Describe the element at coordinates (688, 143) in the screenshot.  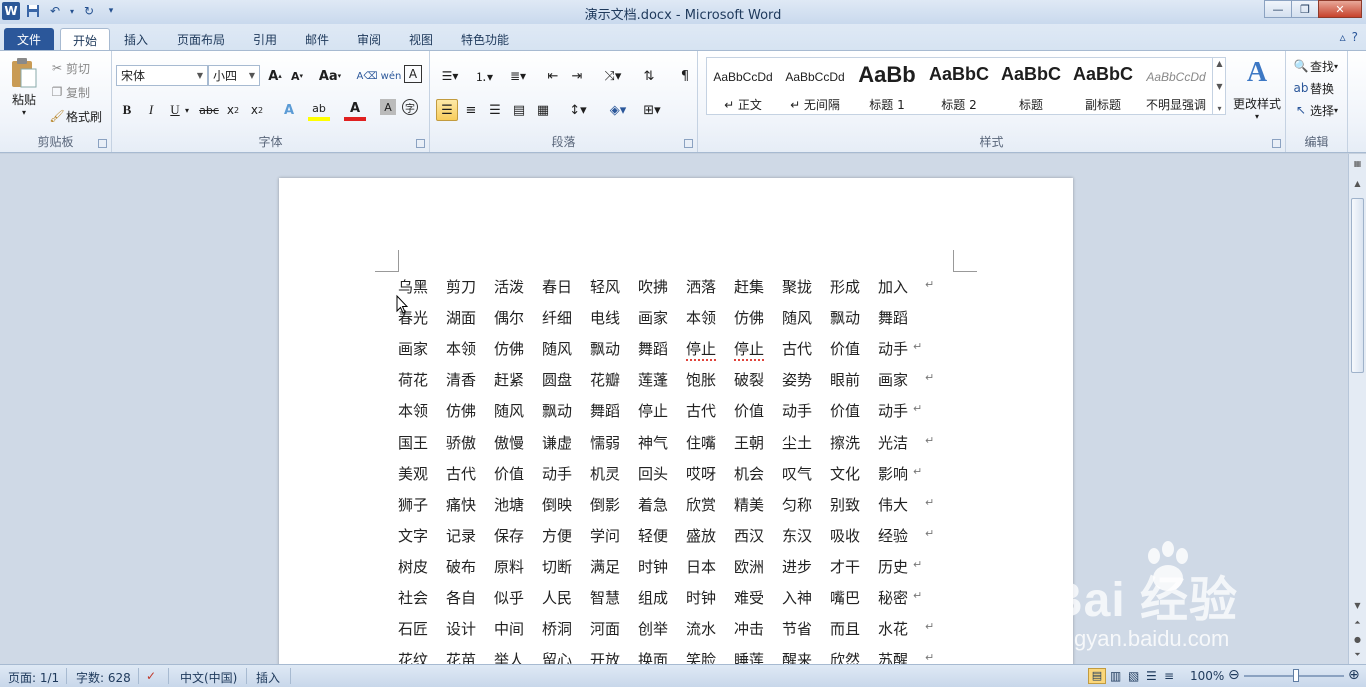
I see `paragraph-launcher-icon` at that location.